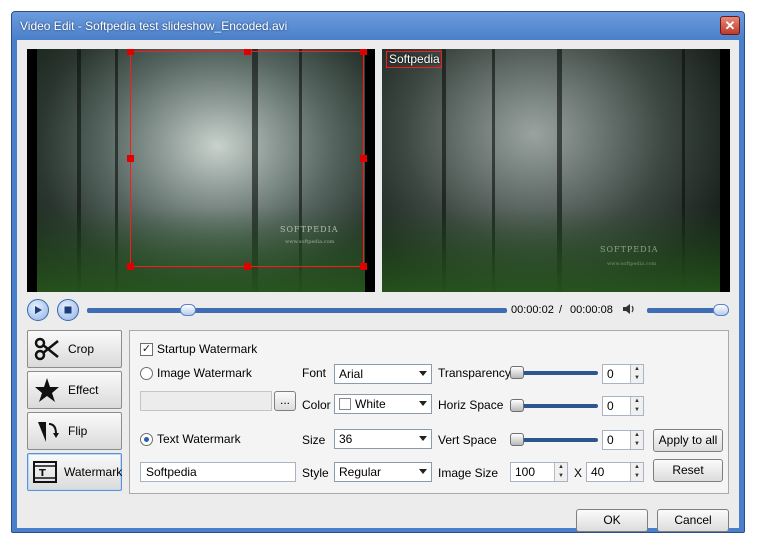 The image size is (764, 553). I want to click on color-swatch, so click(345, 404).